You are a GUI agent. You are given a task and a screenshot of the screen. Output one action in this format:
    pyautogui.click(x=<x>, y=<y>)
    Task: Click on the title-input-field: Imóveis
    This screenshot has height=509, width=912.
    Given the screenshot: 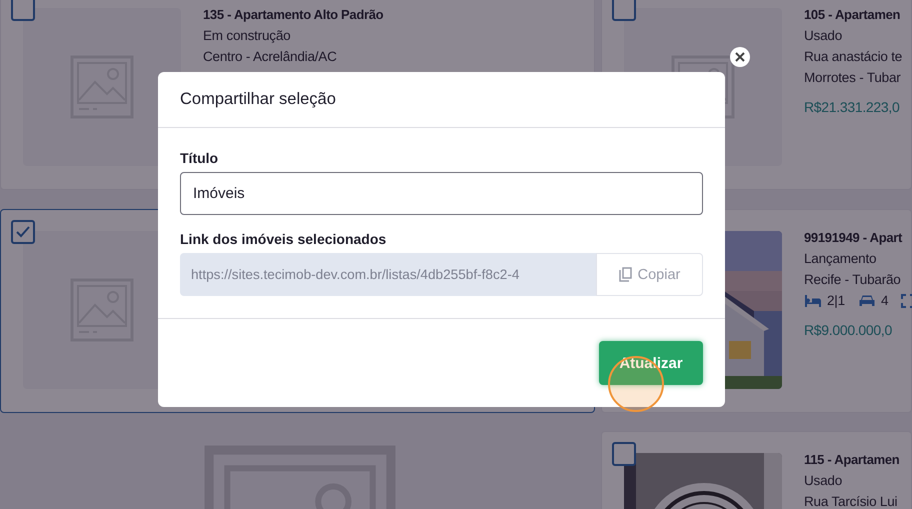 What is the action you would take?
    pyautogui.click(x=441, y=193)
    